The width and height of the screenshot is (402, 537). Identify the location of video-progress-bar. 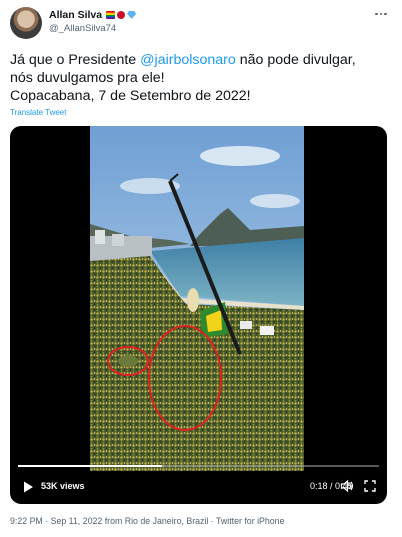
(198, 466).